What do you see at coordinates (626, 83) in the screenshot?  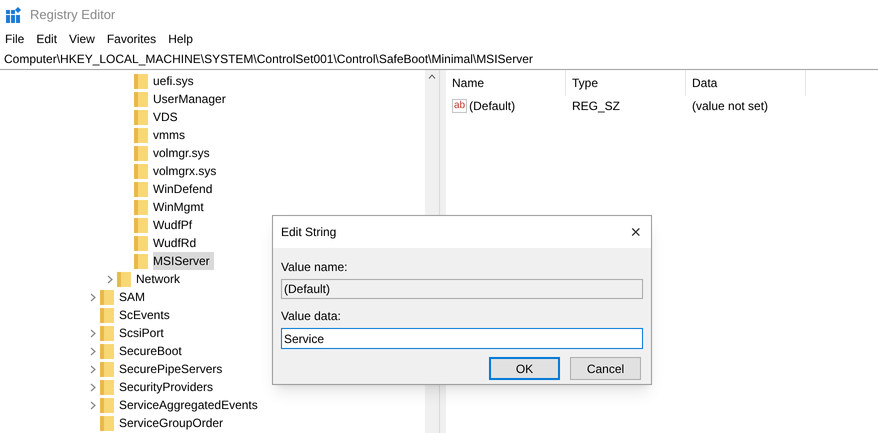 I see `column-header: Type` at bounding box center [626, 83].